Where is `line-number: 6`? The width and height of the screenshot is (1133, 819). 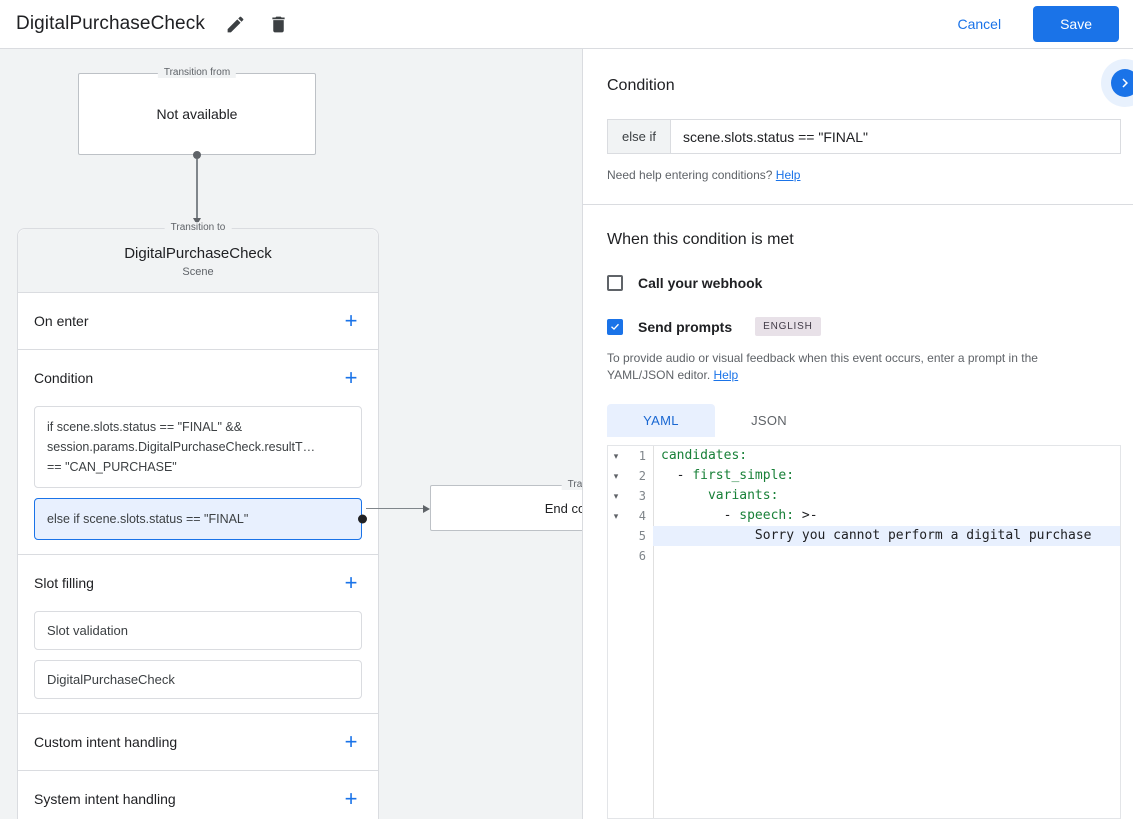 line-number: 6 is located at coordinates (642, 556).